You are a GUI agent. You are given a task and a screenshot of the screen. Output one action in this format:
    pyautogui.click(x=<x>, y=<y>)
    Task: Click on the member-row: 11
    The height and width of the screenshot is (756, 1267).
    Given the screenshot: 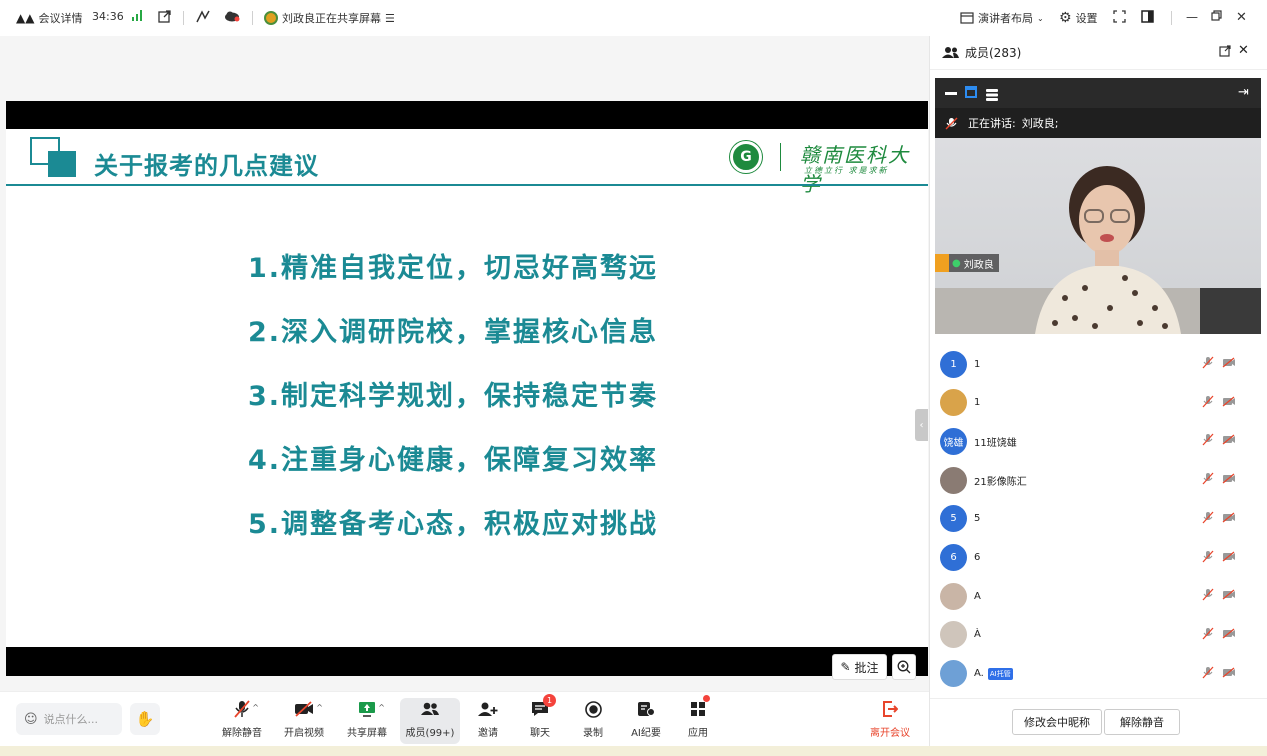 What is the action you would take?
    pyautogui.click(x=1098, y=364)
    